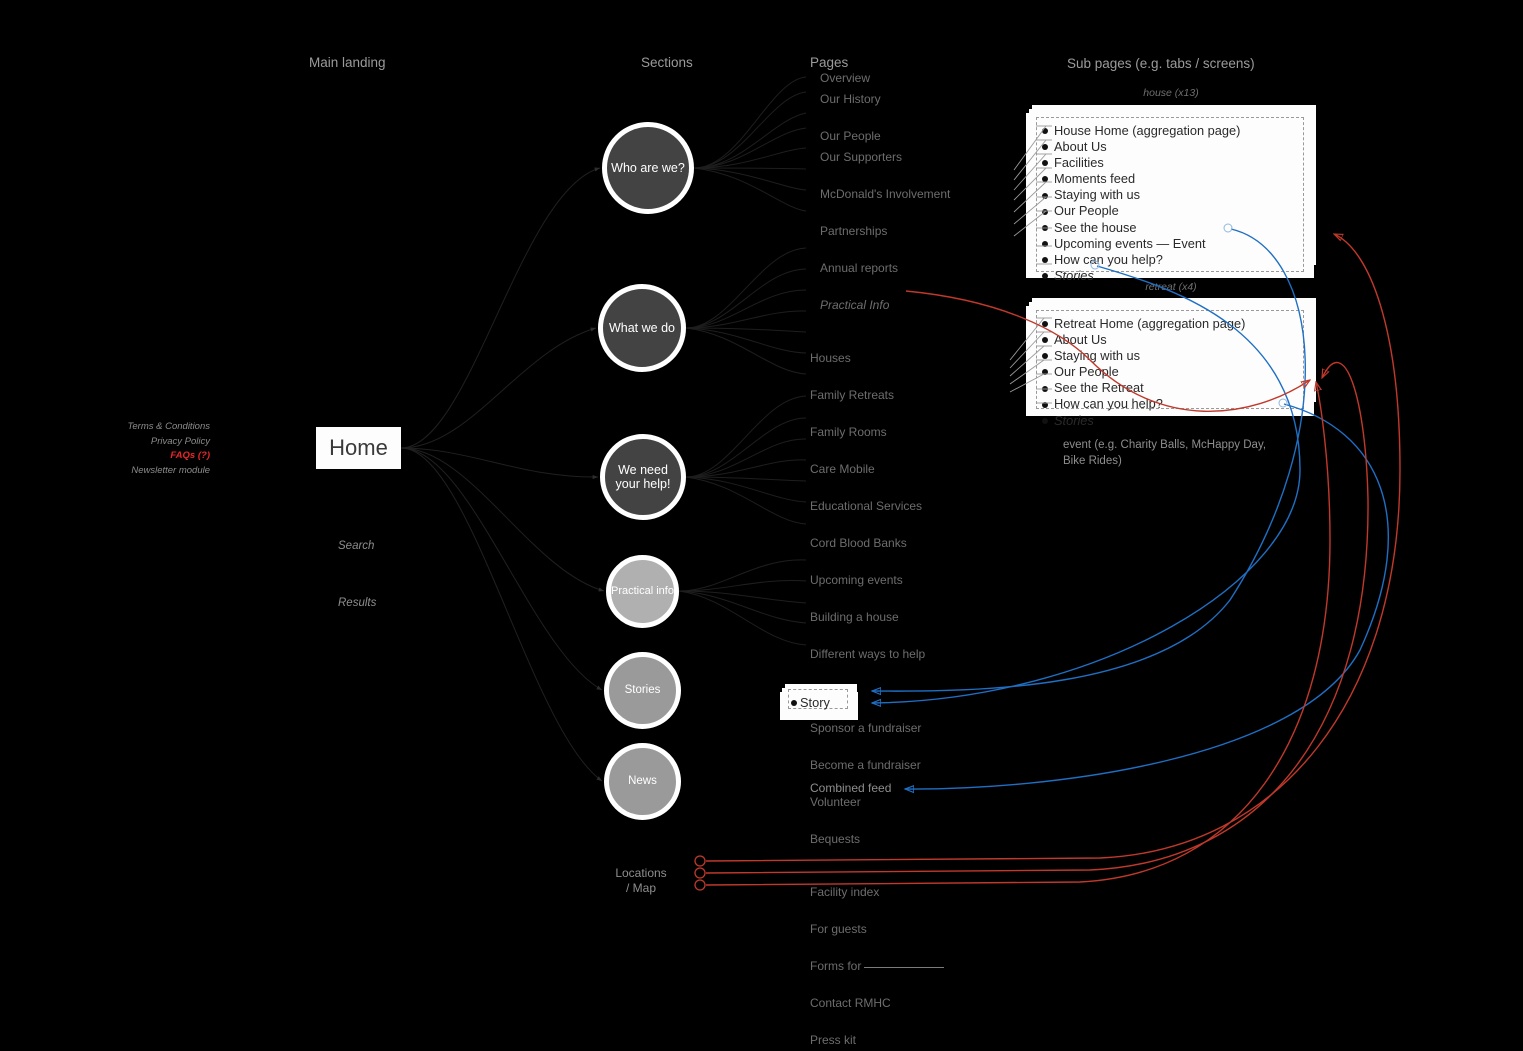 The height and width of the screenshot is (1051, 1523). Describe the element at coordinates (1092, 460) in the screenshot. I see `event-note-line-2: Bike Rides)` at that location.